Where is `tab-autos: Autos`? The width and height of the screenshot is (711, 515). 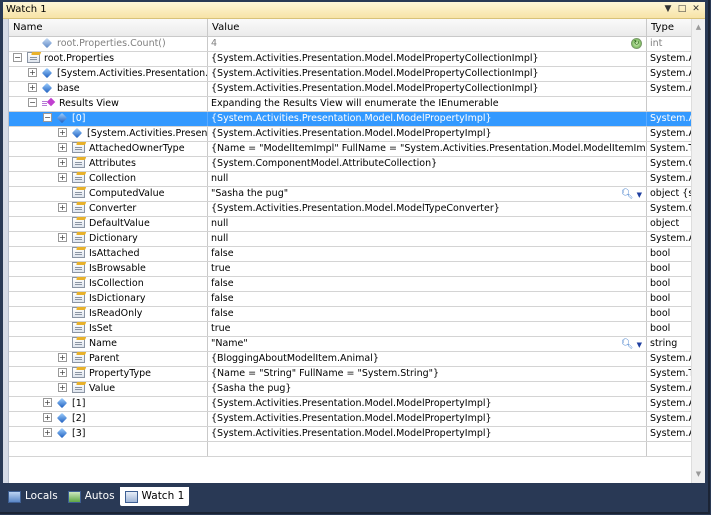
tab-autos: Autos is located at coordinates (91, 496).